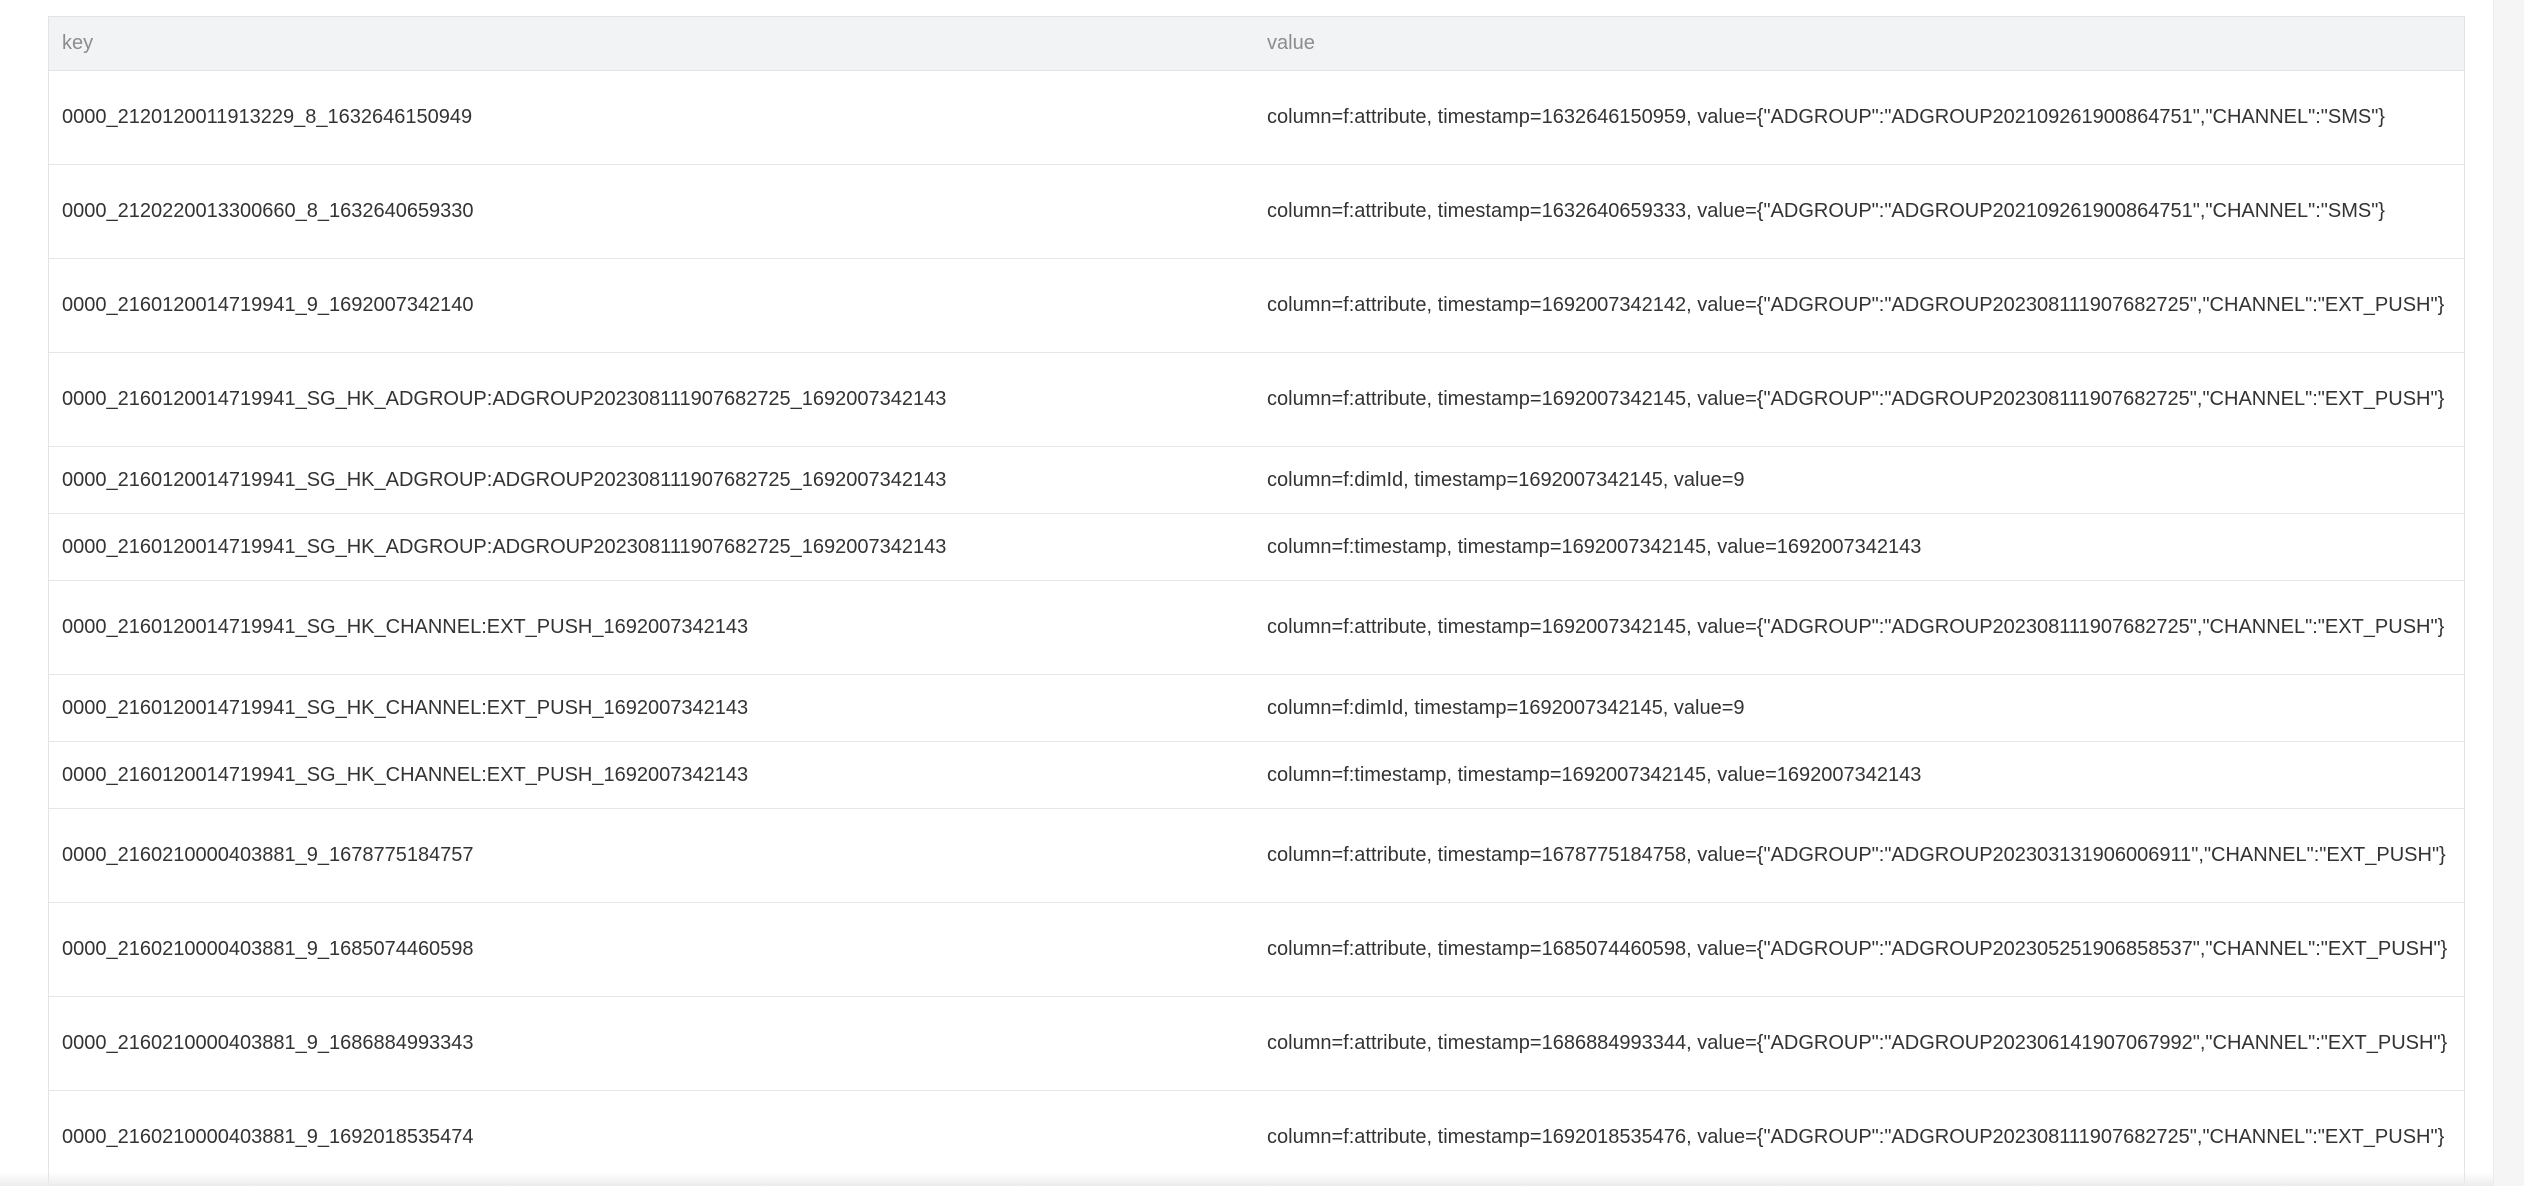 Image resolution: width=2524 pixels, height=1186 pixels. Describe the element at coordinates (651, 855) in the screenshot. I see `row-key-cell: 0000_2160210000403881_9_1678775184757` at that location.